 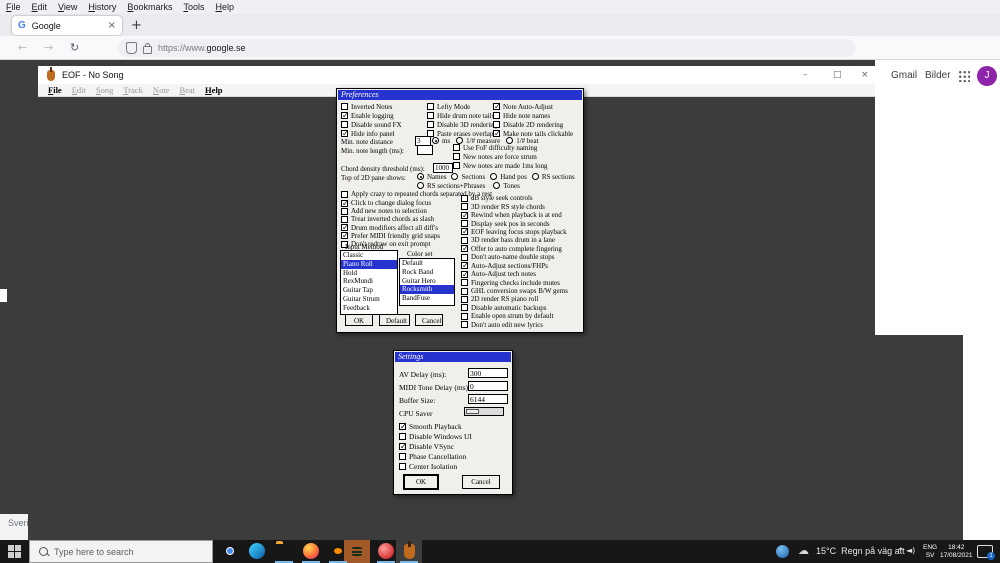 What do you see at coordinates (488, 373) in the screenshot?
I see `av-delay-field: 300` at bounding box center [488, 373].